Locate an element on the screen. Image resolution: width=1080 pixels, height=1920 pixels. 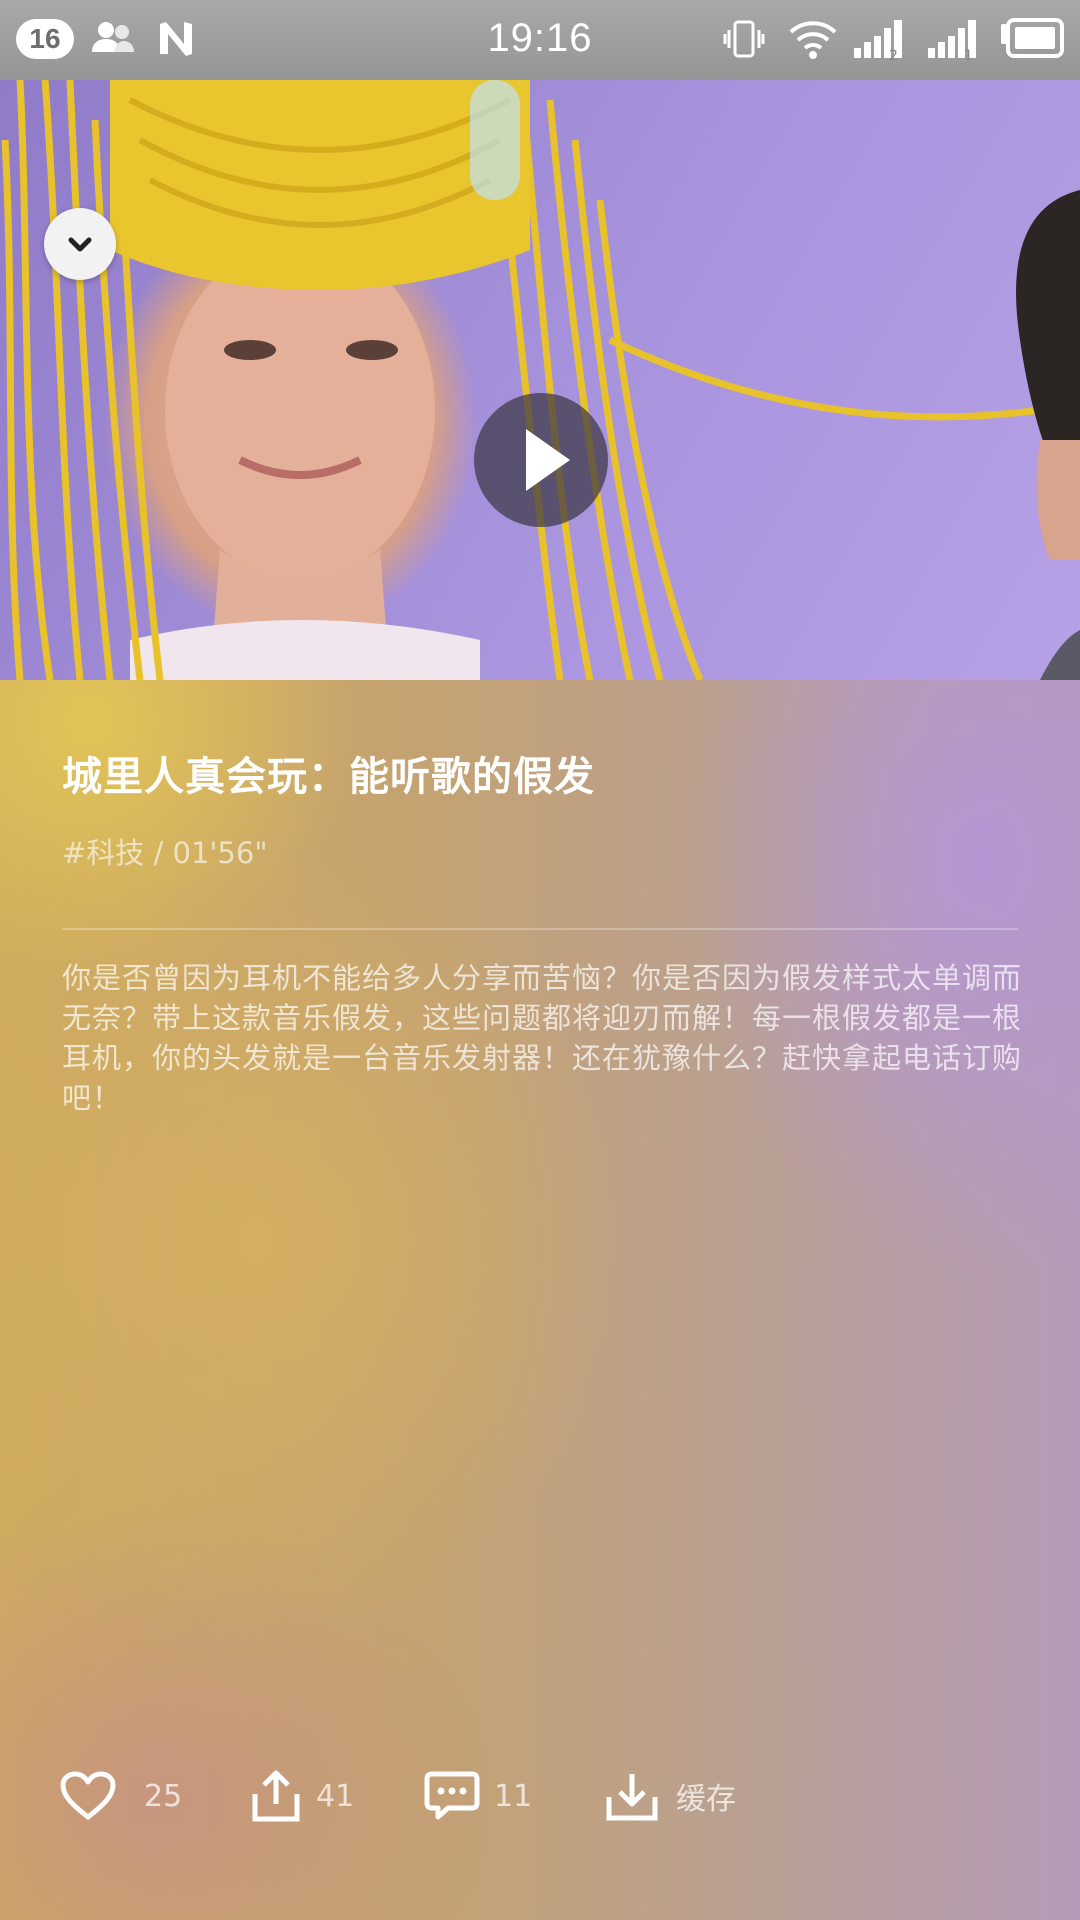
svg-text: 1 is located at coordinates (968, 55).